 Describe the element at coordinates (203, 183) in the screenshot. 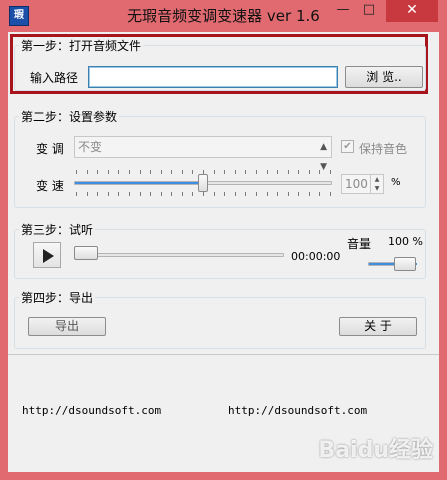

I see `speed-slider-thumb` at that location.